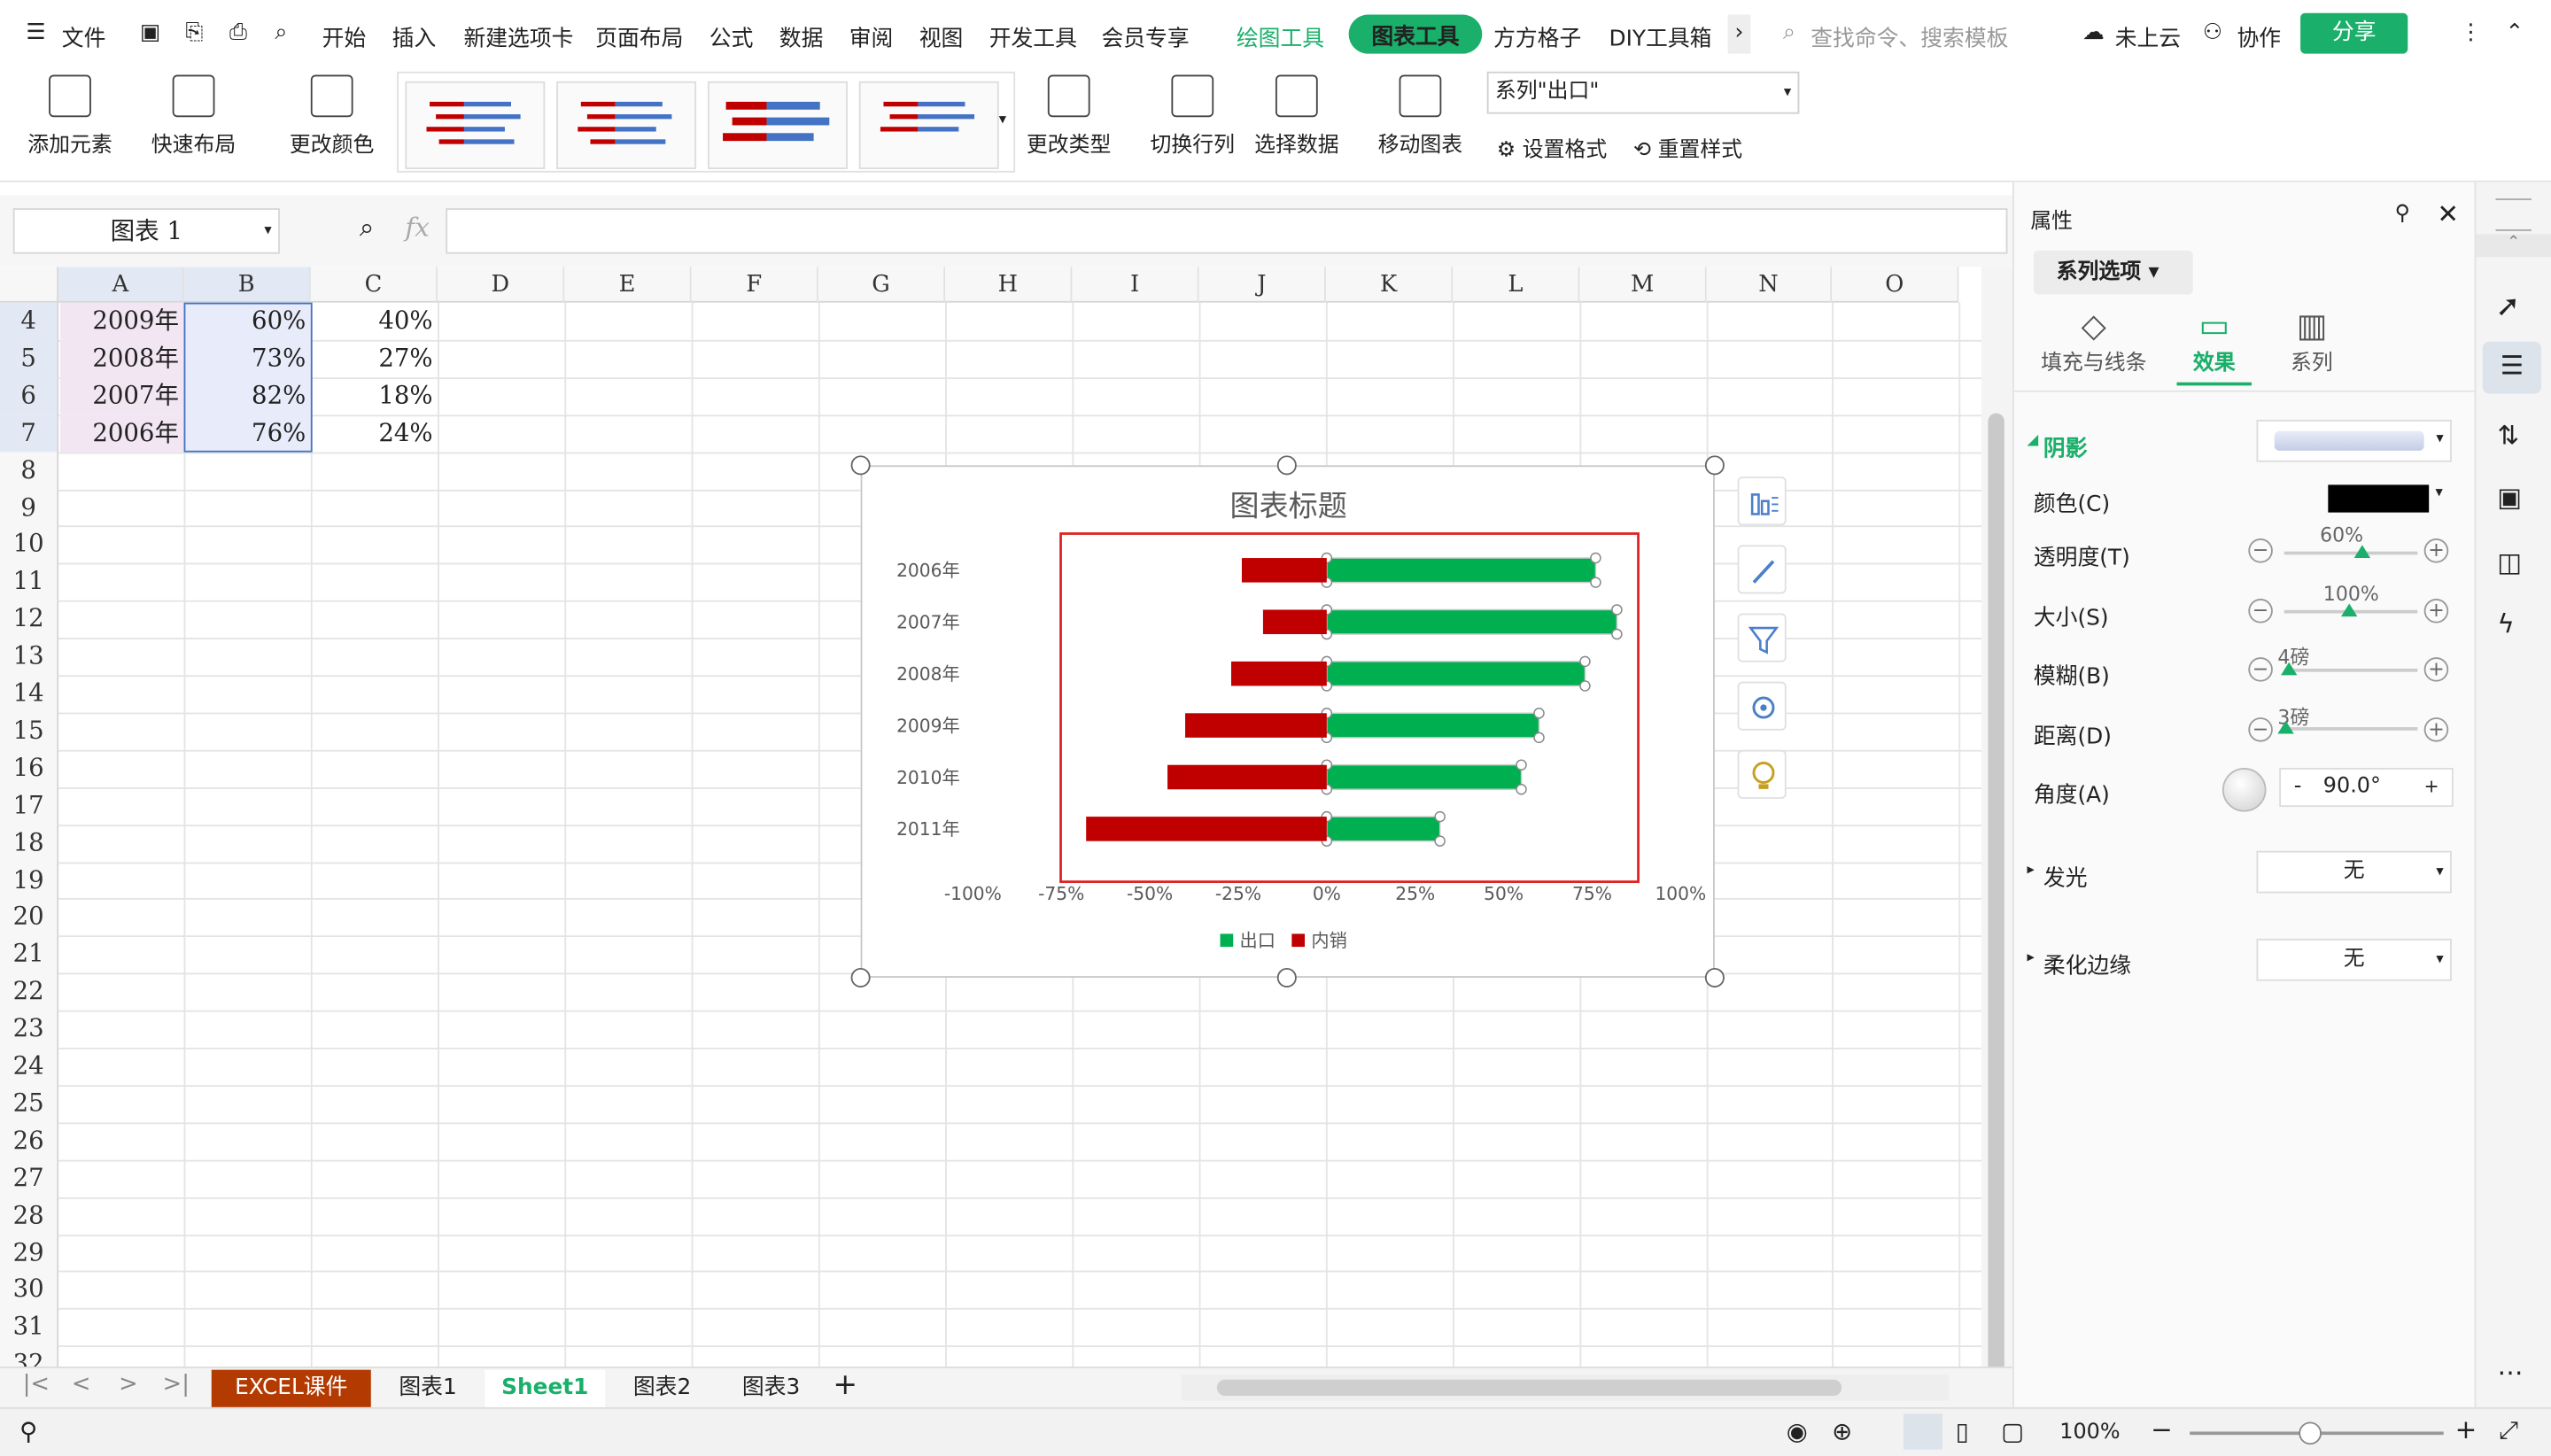  I want to click on zoom-out-icon: −, so click(2162, 1428).